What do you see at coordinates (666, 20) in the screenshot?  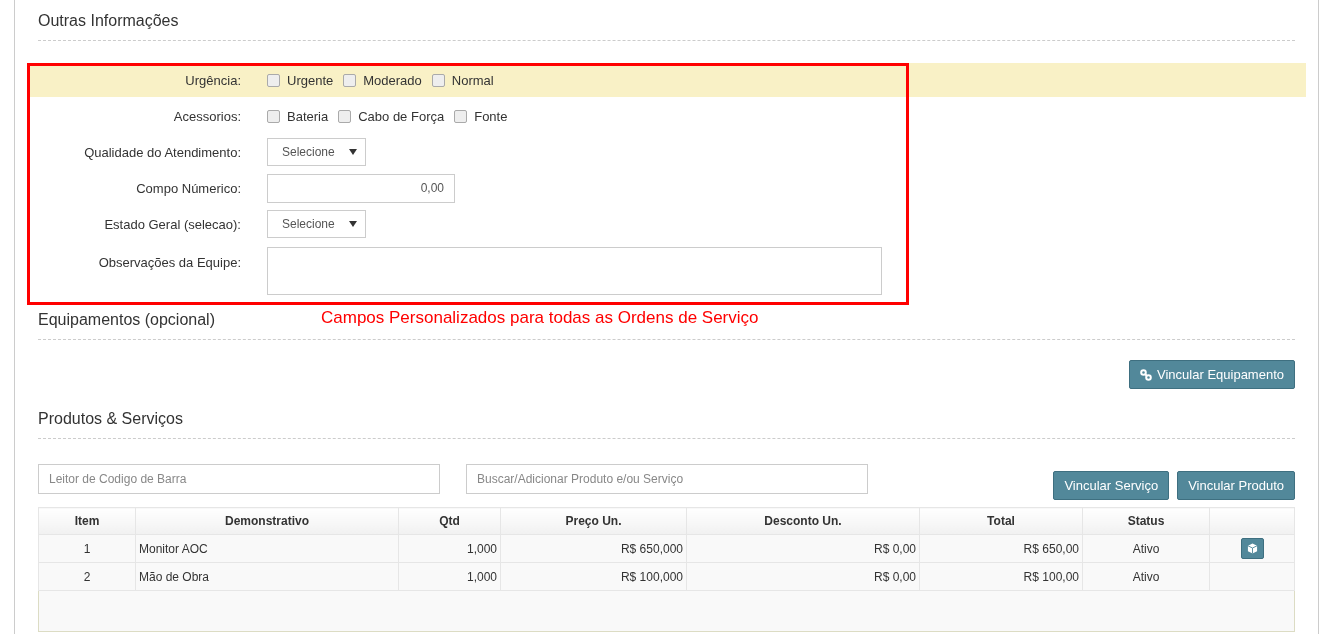 I see `section-title: Outras Informações` at bounding box center [666, 20].